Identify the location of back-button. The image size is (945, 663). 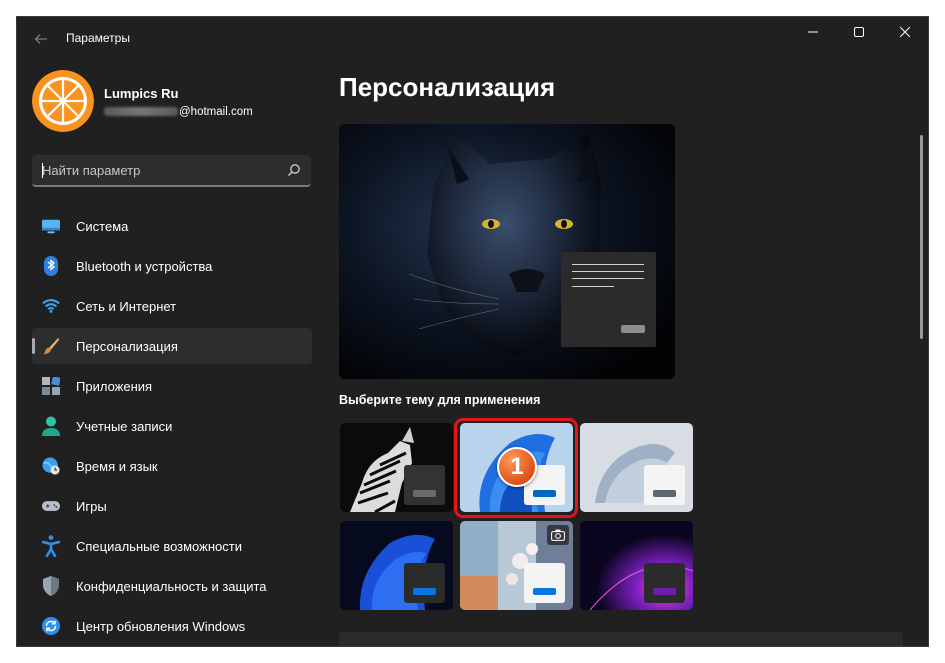
(41, 39).